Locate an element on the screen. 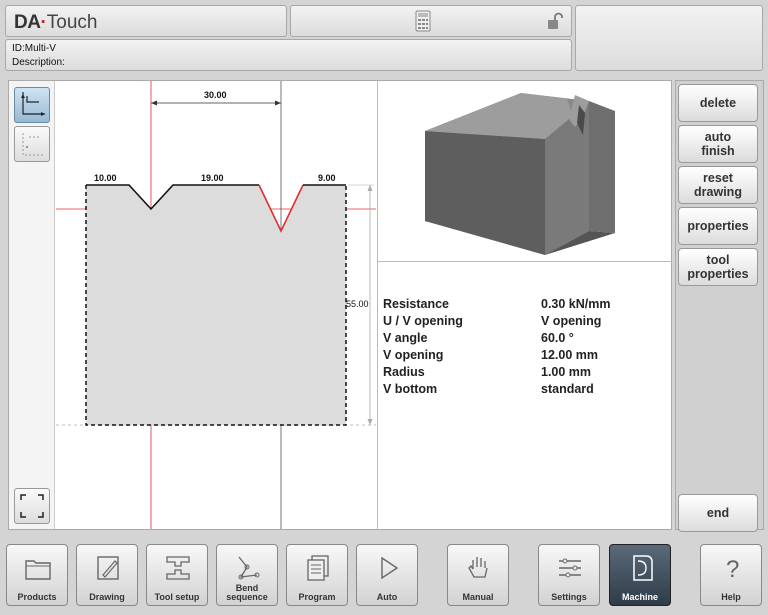 The width and height of the screenshot is (768, 615). nav-manual: Manual is located at coordinates (478, 575).